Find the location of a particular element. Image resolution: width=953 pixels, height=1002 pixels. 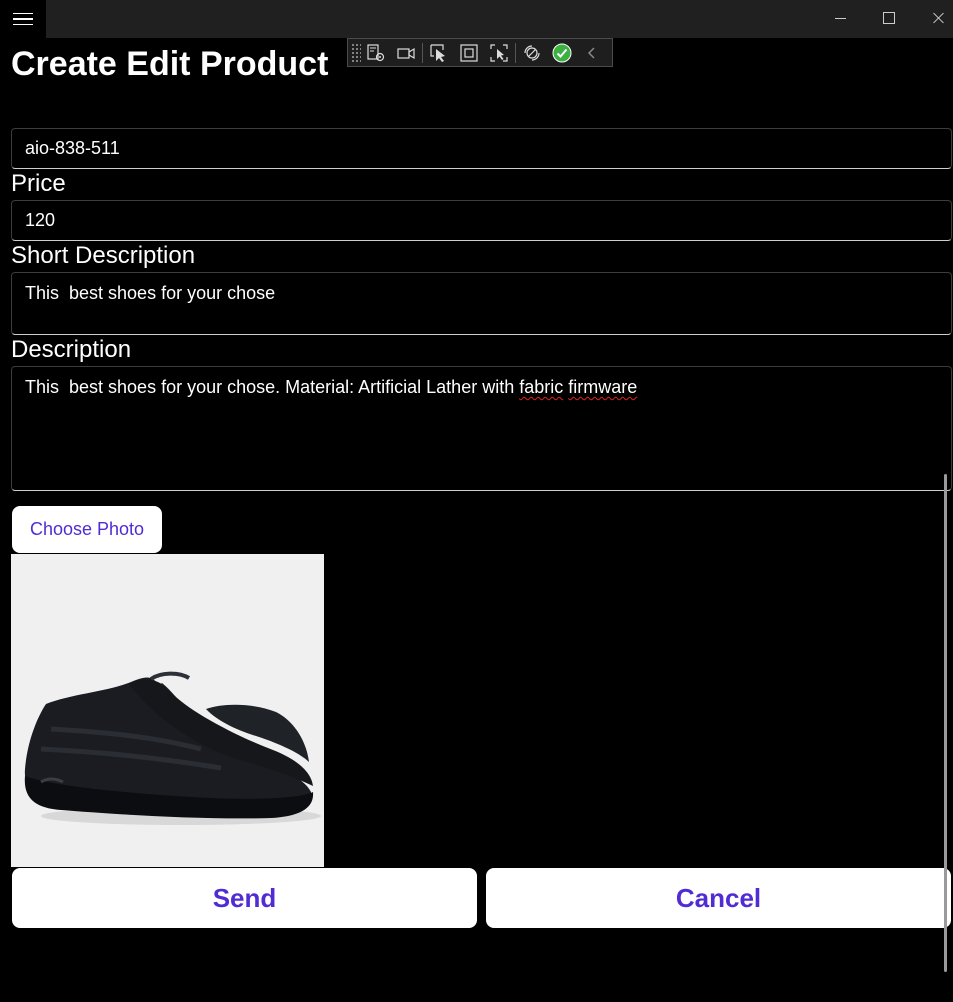

xaml-debug-toolbar is located at coordinates (480, 52).